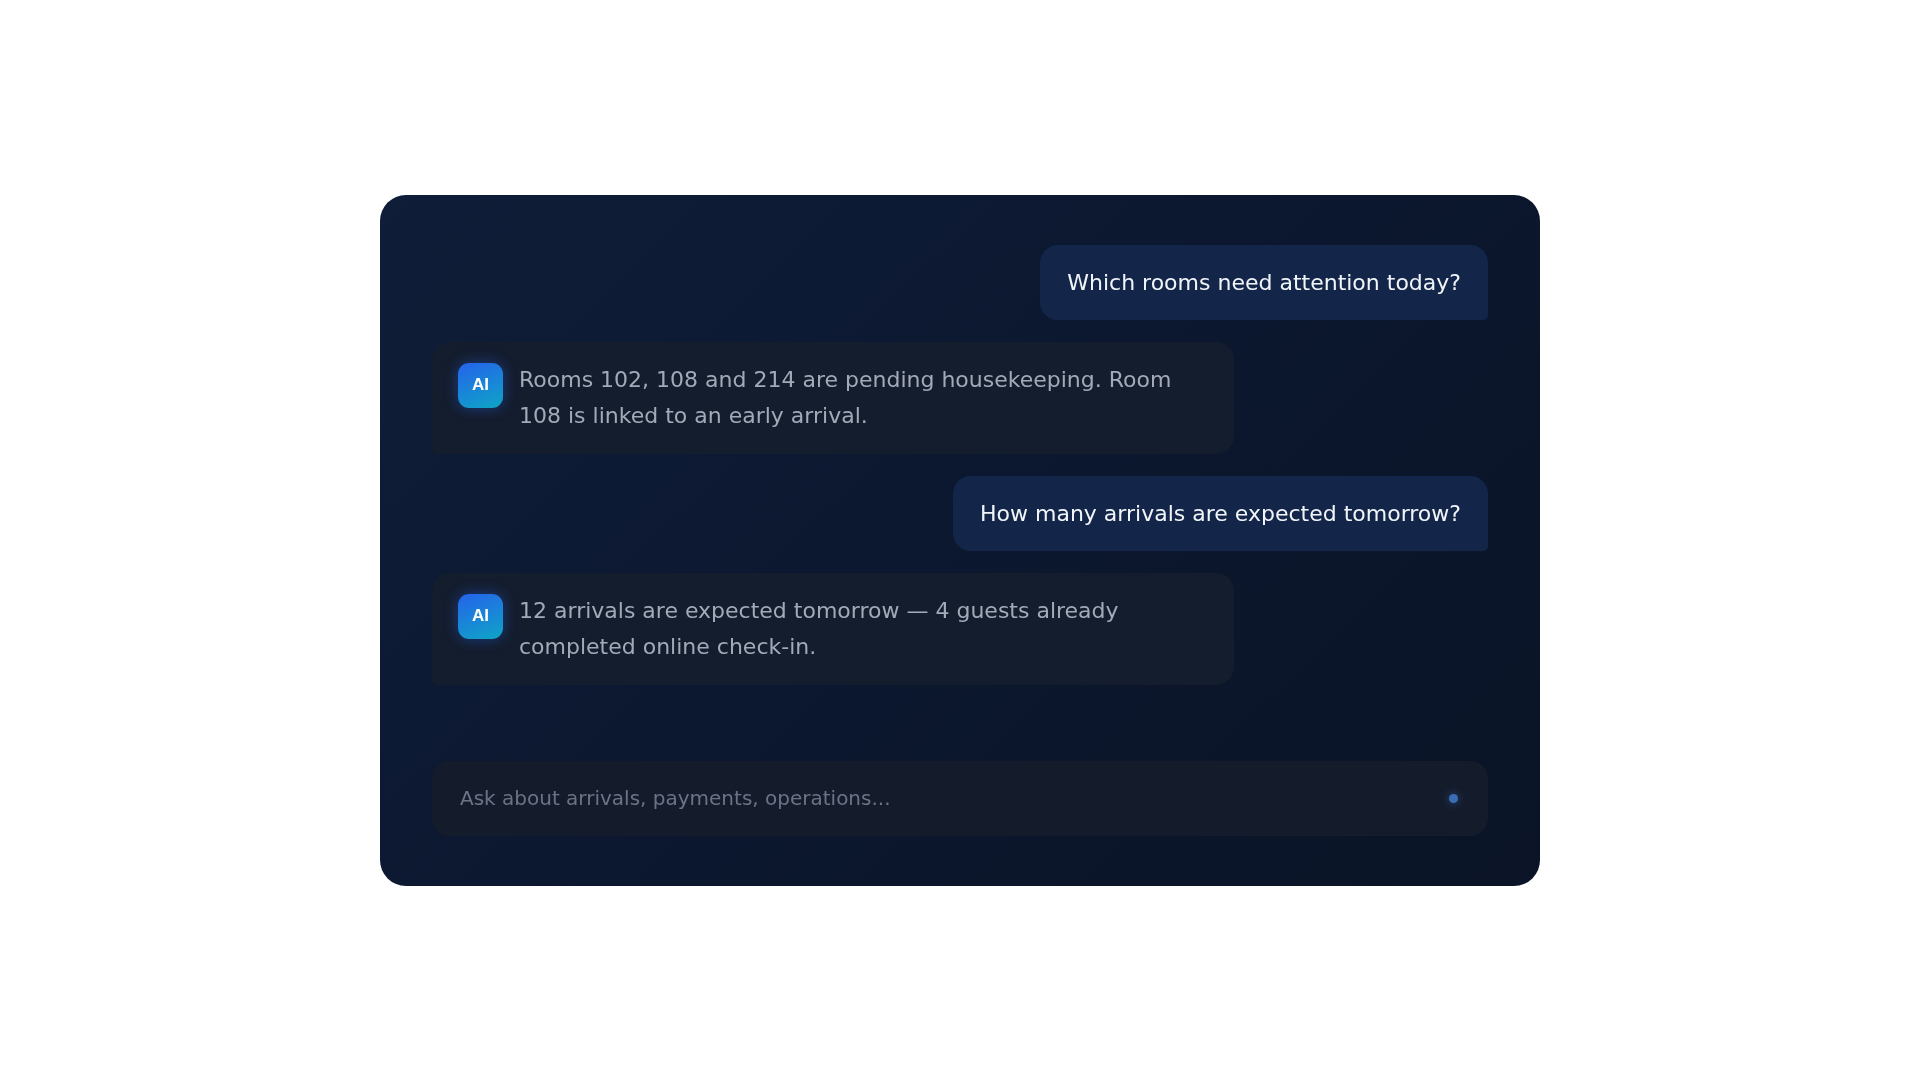 Image resolution: width=1920 pixels, height=1080 pixels. I want to click on assistant-message-text: Rooms 102, 108 and 214 are pending housekeeping. Room 108 is linked to an early arrival., so click(846, 397).